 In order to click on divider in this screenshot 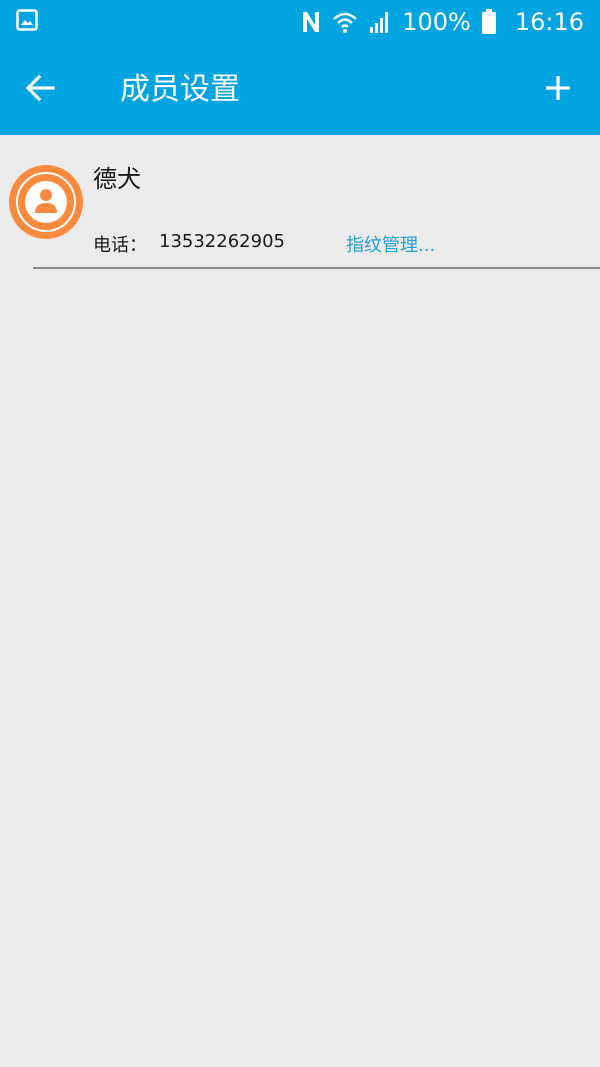, I will do `click(316, 268)`.